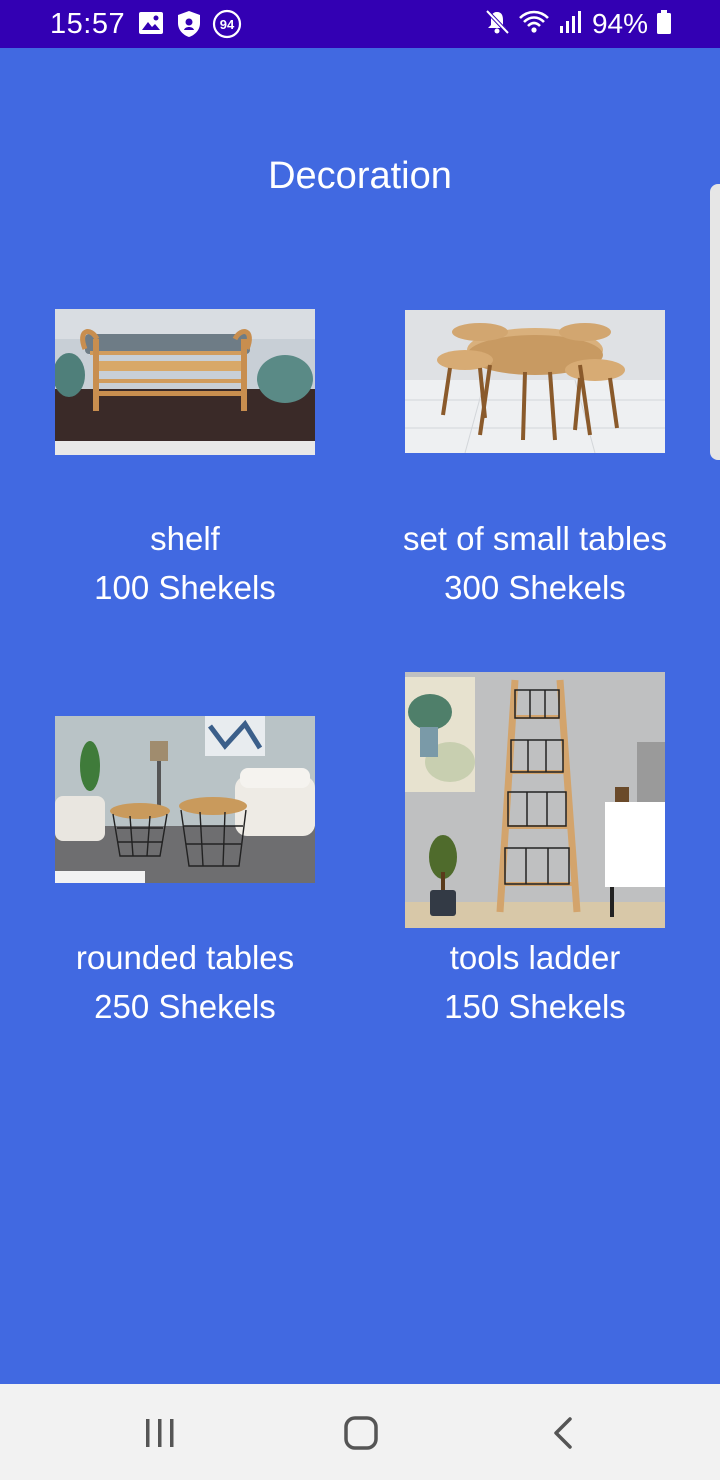 The image size is (720, 1480). Describe the element at coordinates (535, 587) in the screenshot. I see `product-price: 300 Shekels` at that location.